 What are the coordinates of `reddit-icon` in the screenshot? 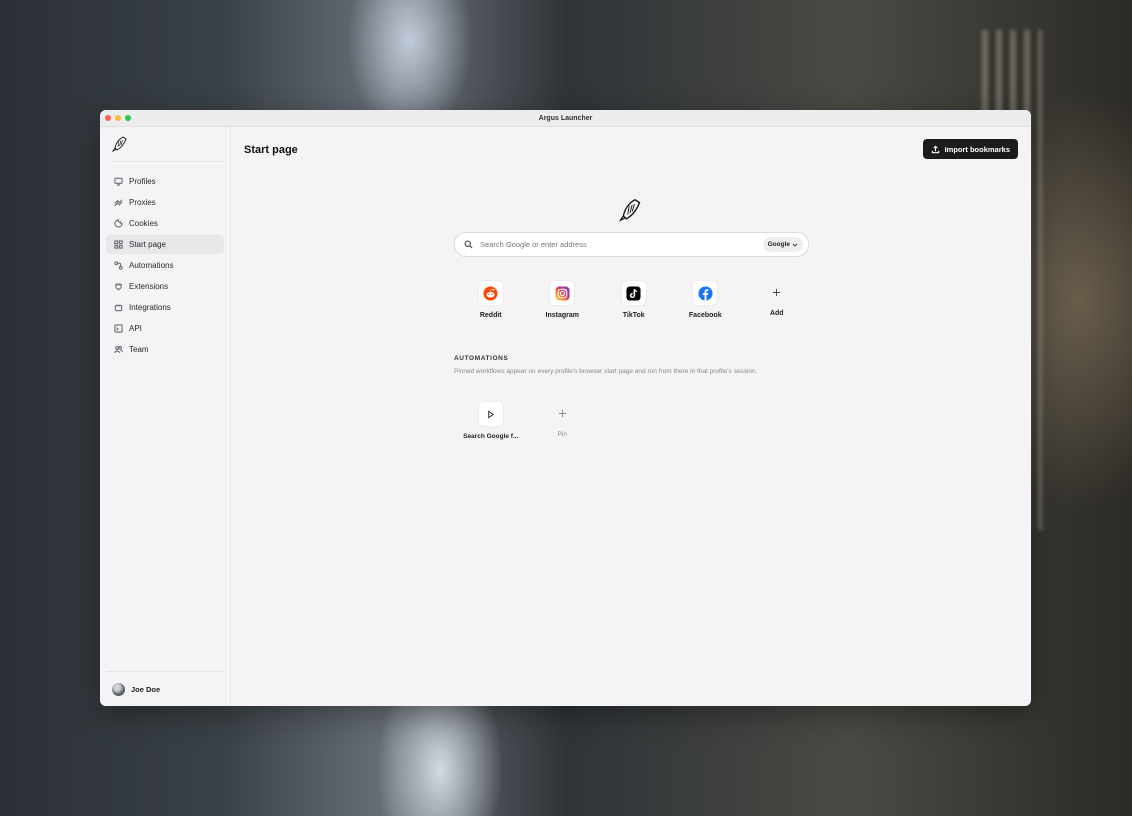 It's located at (490, 293).